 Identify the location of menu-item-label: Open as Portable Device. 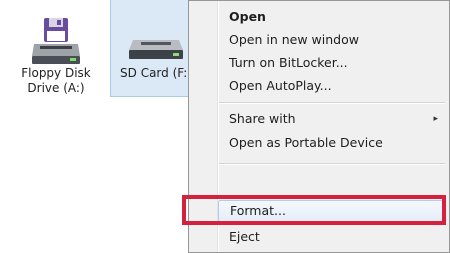
(306, 142).